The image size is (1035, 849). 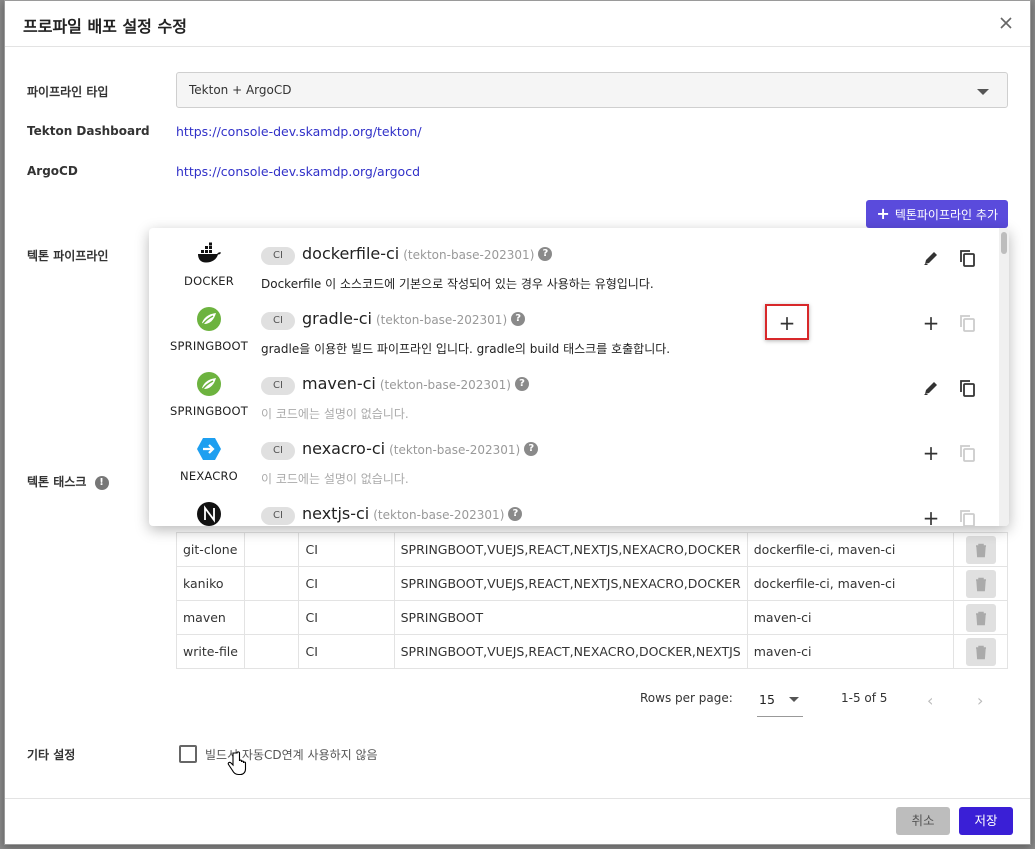 I want to click on next-page-icon: ›, so click(x=984, y=700).